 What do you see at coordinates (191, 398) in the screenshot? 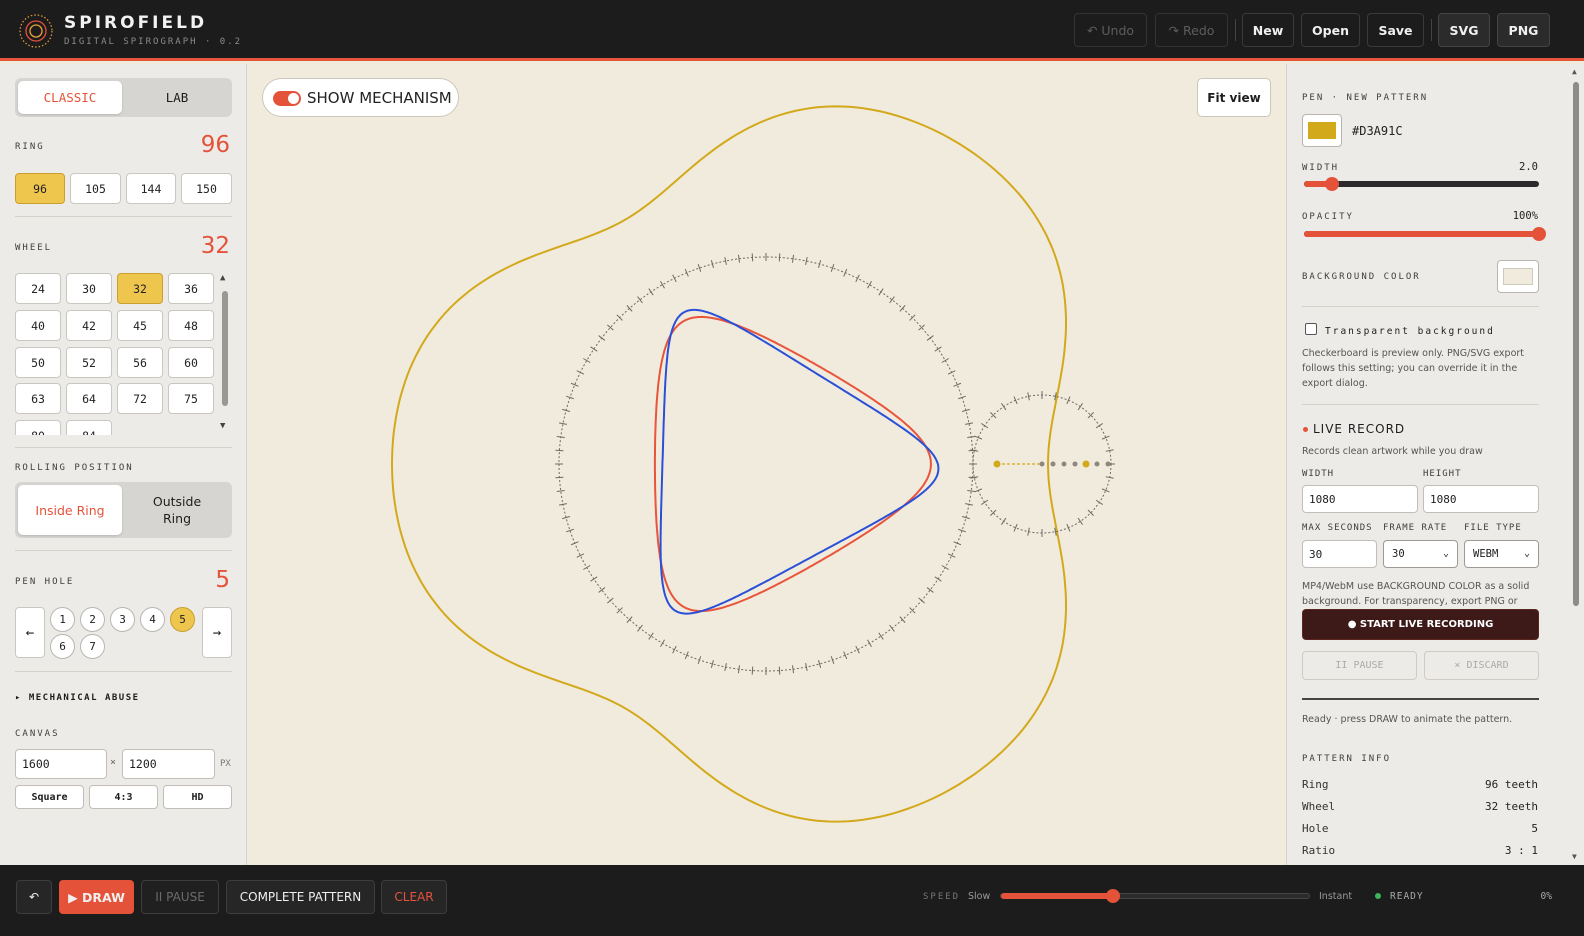
I see `wheel-option: 75` at bounding box center [191, 398].